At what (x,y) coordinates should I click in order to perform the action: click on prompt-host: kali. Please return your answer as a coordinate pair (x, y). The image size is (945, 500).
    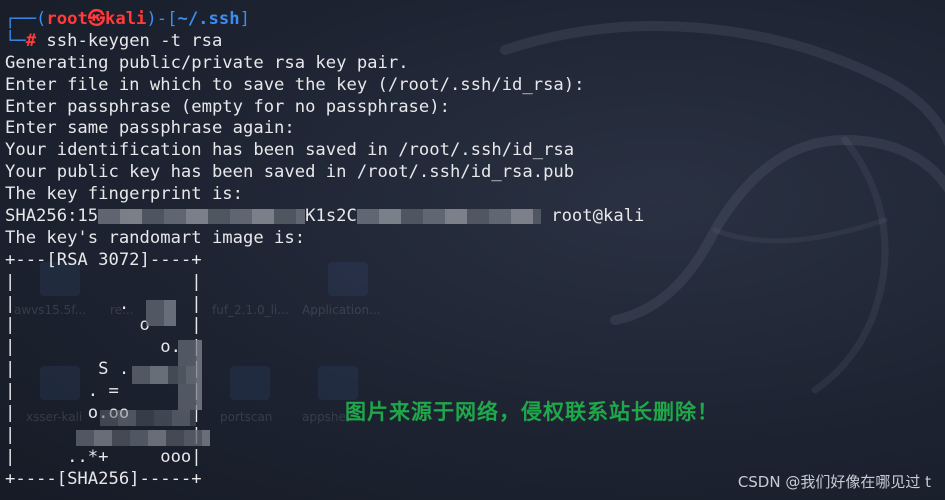
    Looking at the image, I should click on (126, 19).